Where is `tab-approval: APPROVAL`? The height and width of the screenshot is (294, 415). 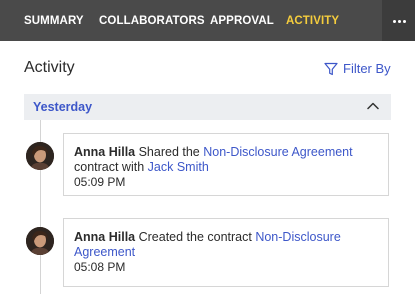
tab-approval: APPROVAL is located at coordinates (242, 20).